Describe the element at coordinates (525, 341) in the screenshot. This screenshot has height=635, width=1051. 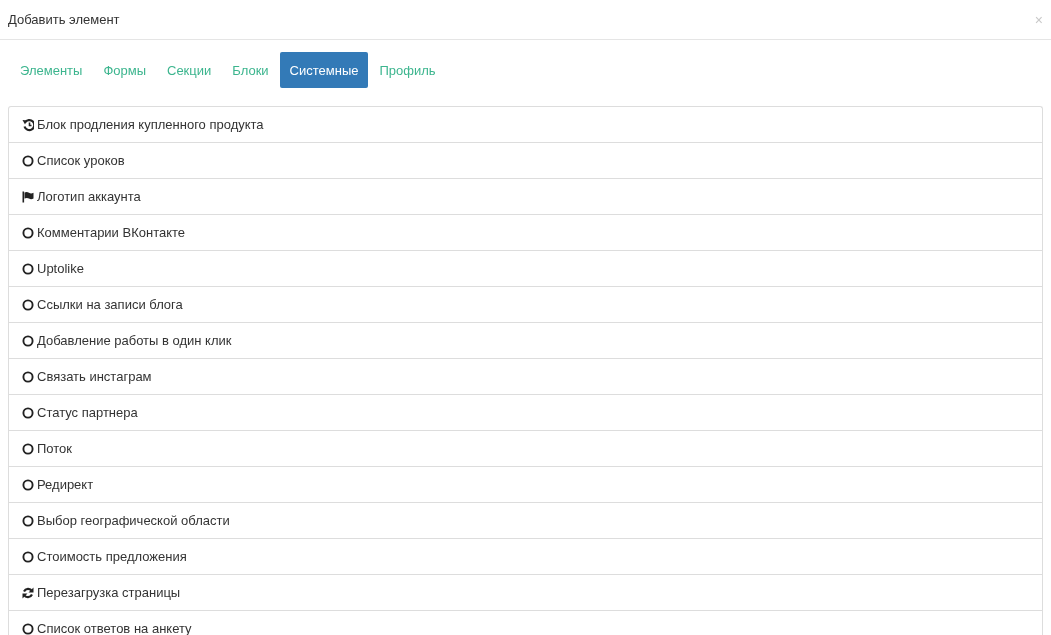
I see `list-item: Добавление работы в один клик` at that location.